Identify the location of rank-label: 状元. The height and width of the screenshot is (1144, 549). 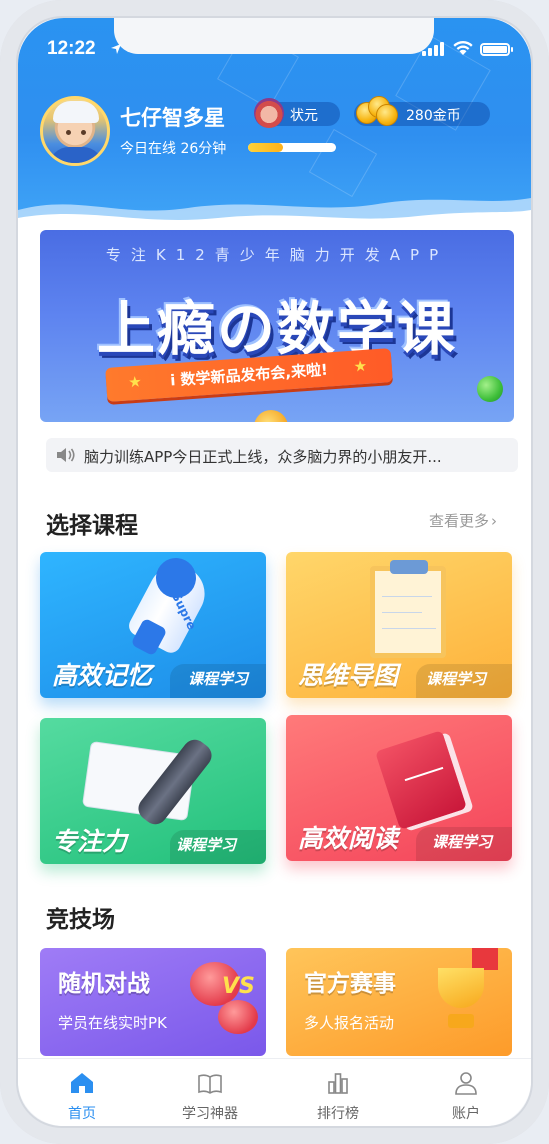
(304, 116).